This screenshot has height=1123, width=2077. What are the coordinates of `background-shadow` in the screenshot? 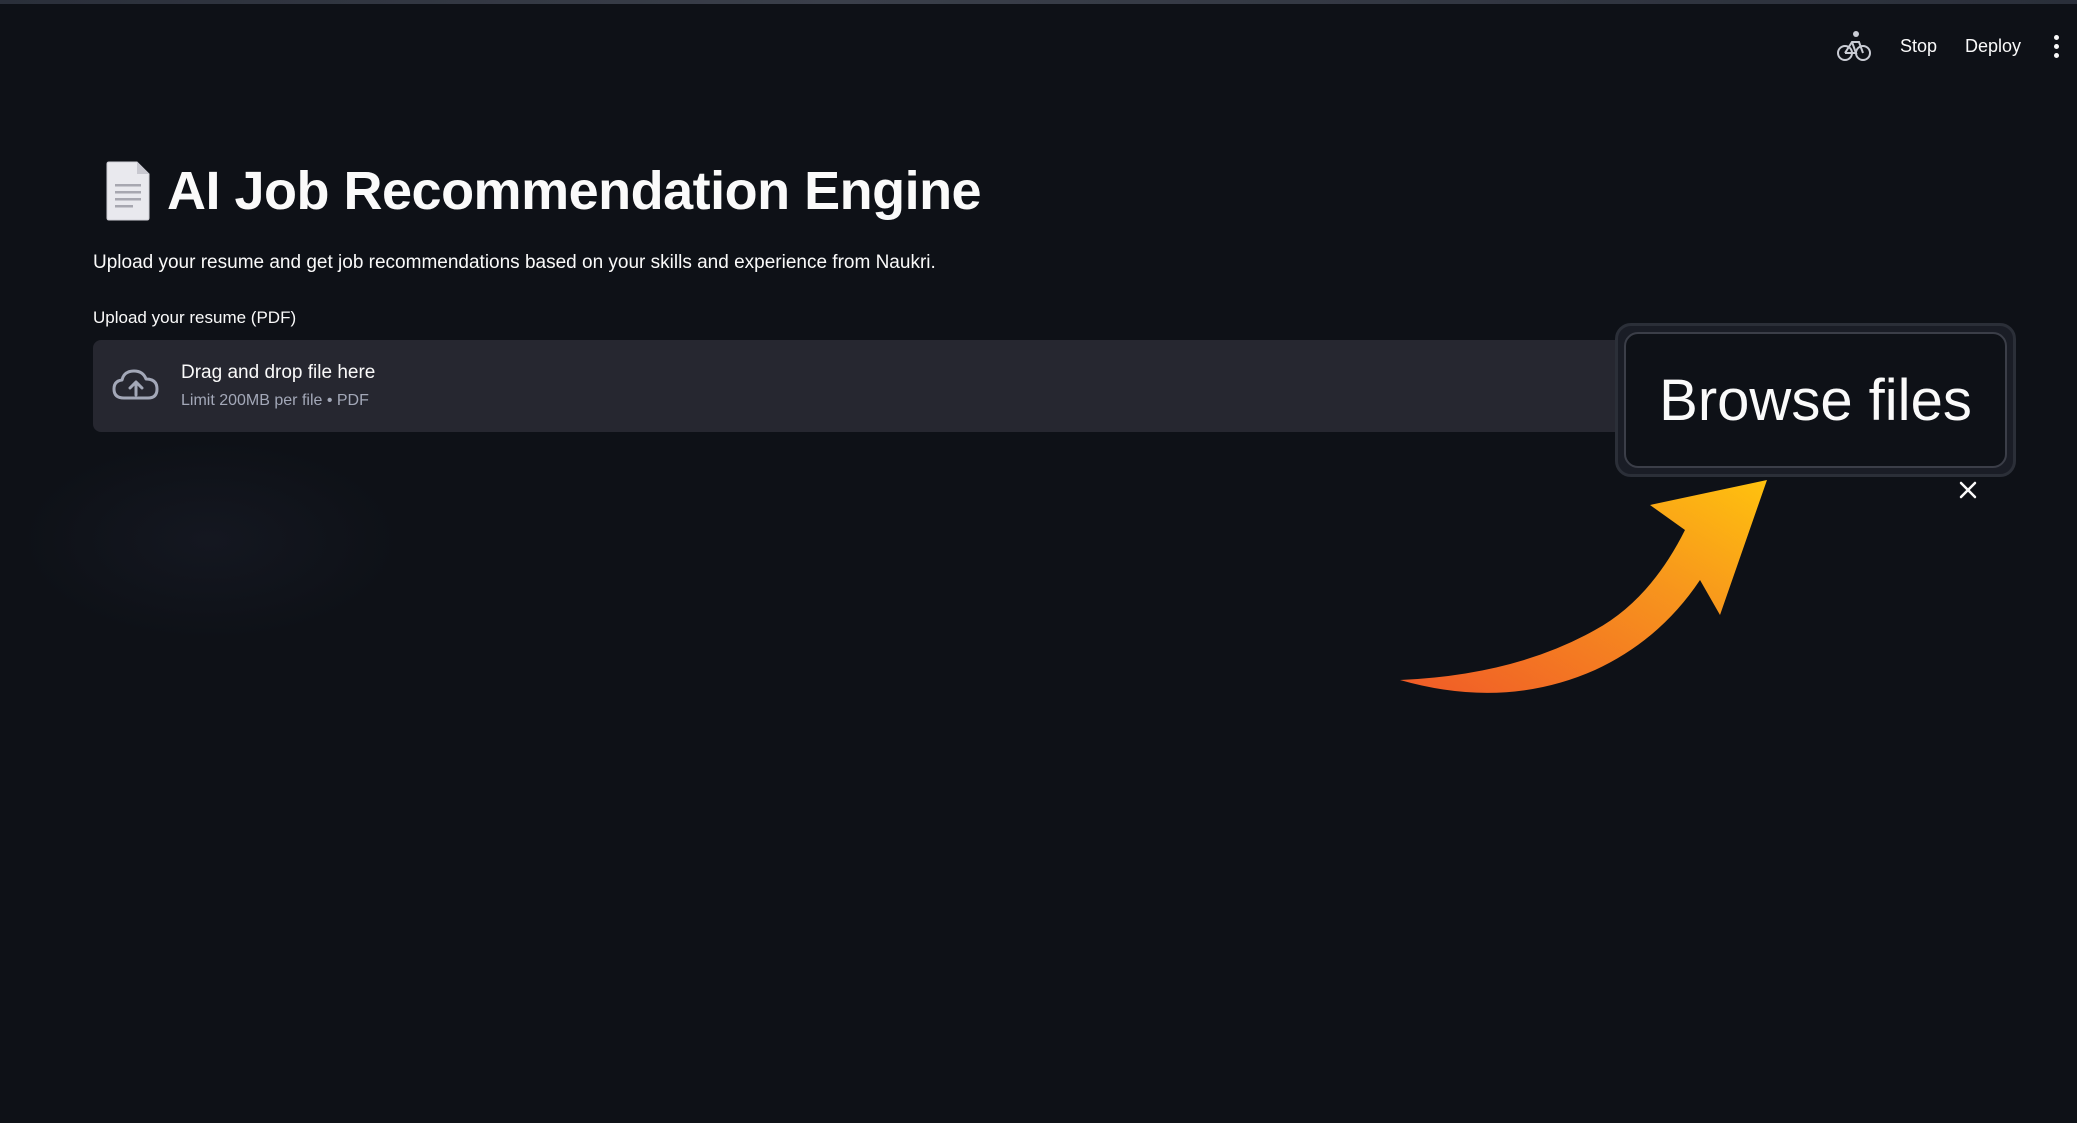 It's located at (210, 540).